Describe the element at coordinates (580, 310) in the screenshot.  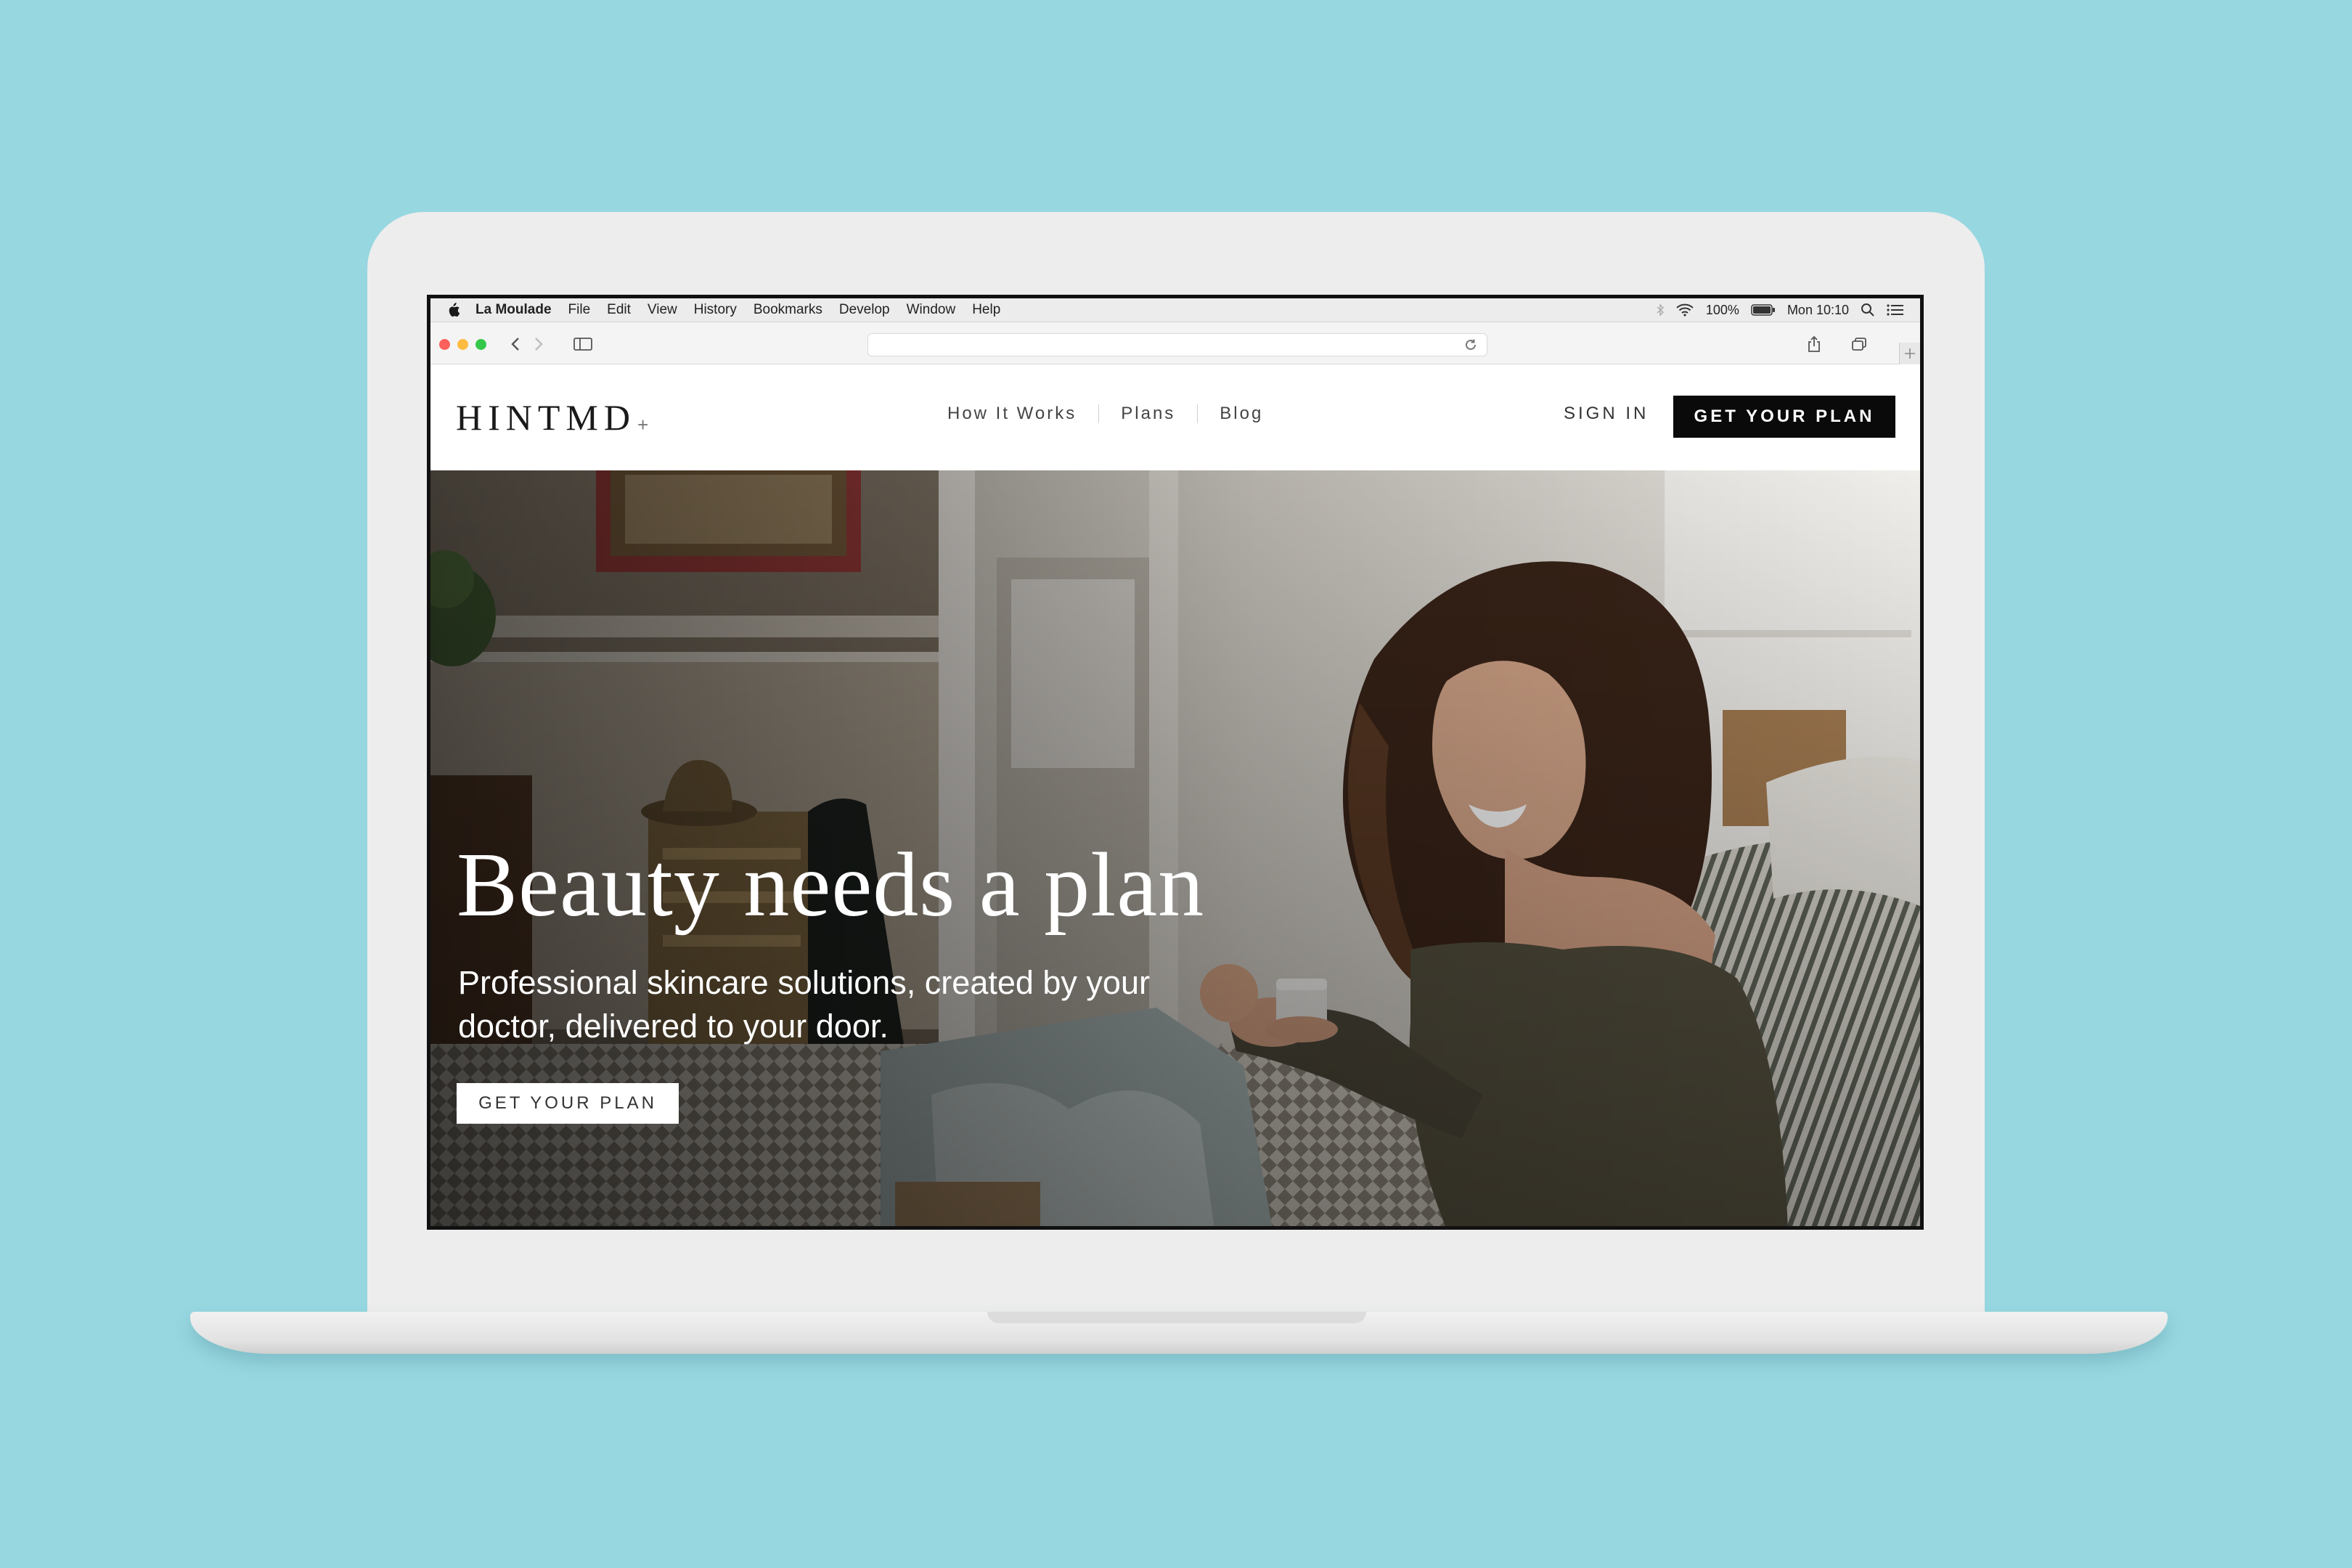
I see `menu-file: File` at that location.